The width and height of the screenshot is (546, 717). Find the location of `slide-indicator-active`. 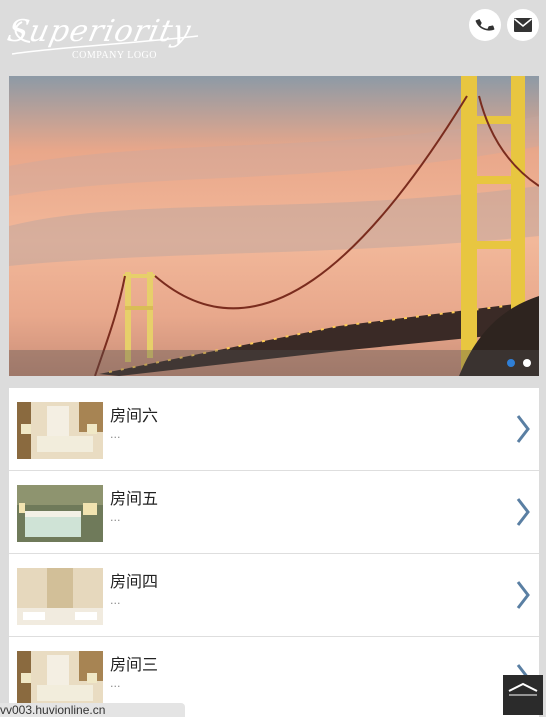

slide-indicator-active is located at coordinates (511, 363).